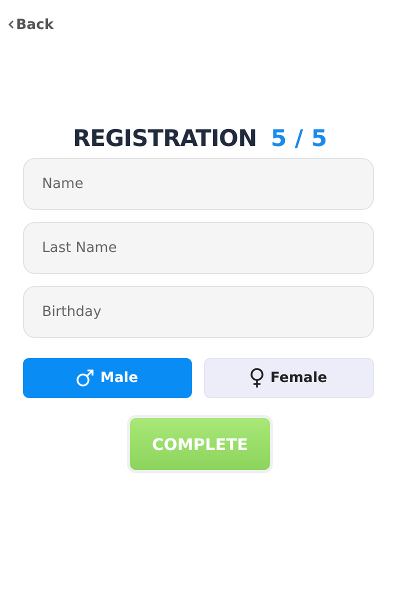 This screenshot has height=600, width=400. I want to click on text-field: Name, so click(198, 184).